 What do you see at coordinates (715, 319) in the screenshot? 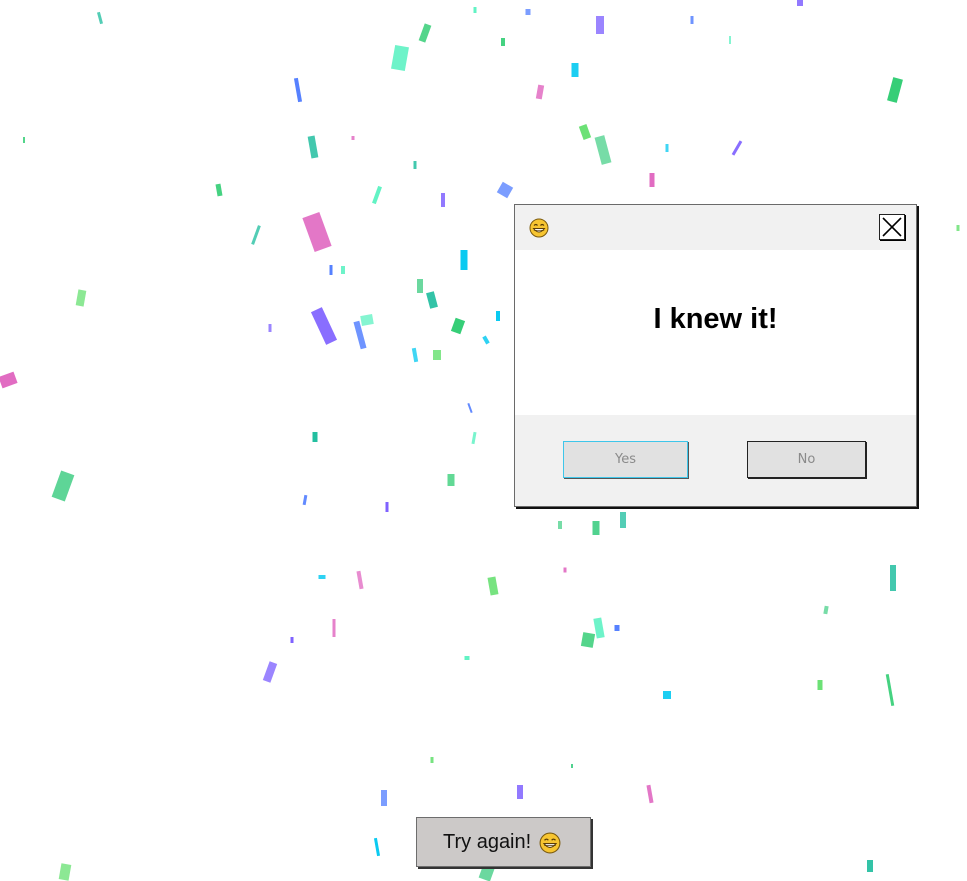
I see `dialog-message: I knew it!` at bounding box center [715, 319].